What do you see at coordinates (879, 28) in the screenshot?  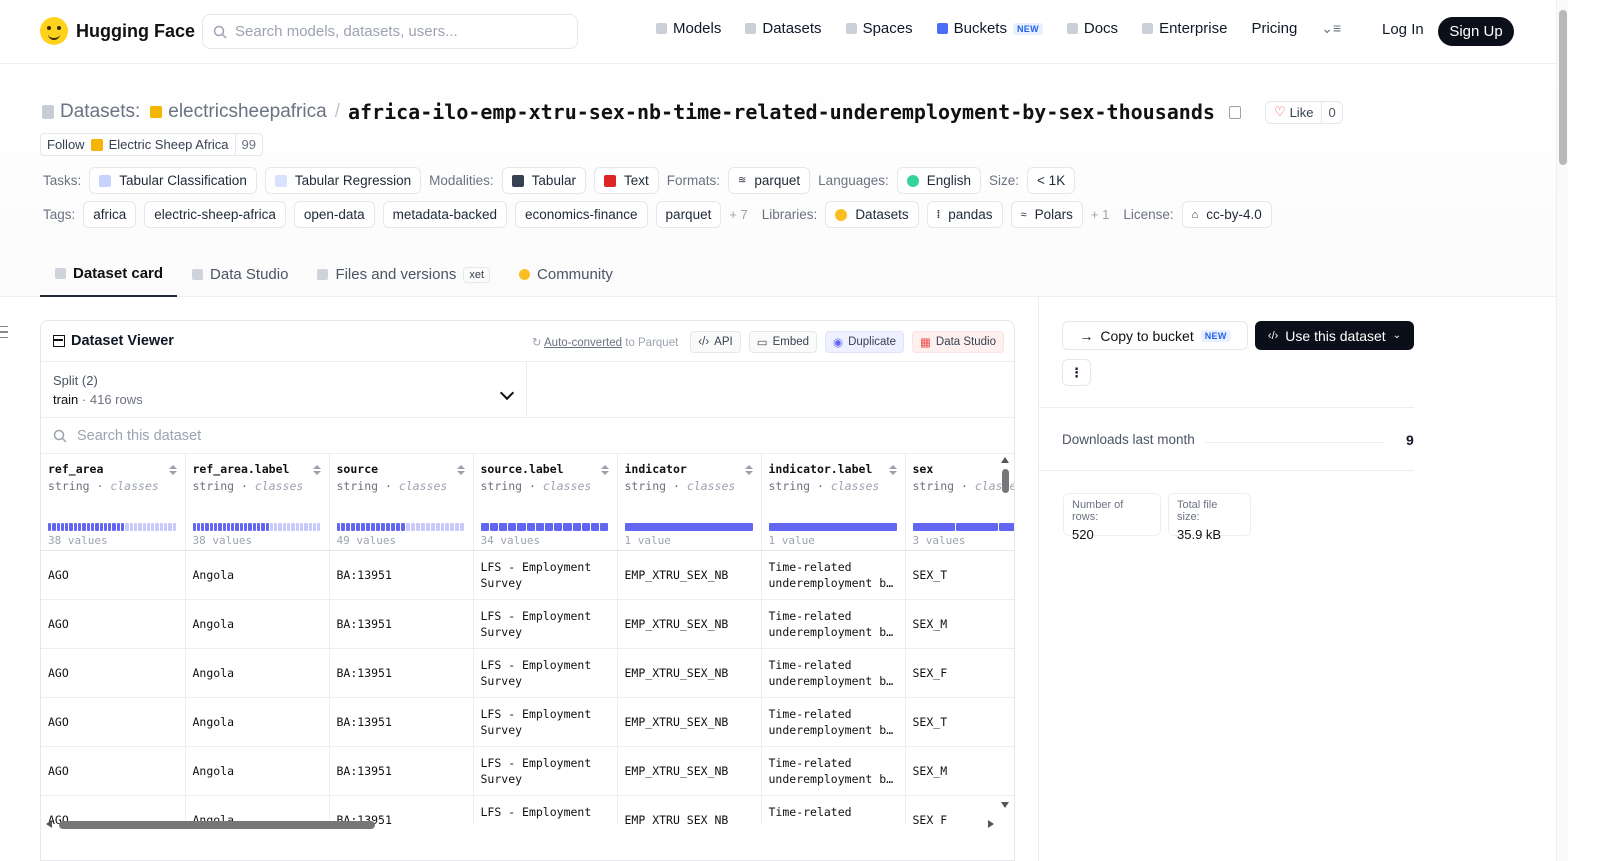 I see `nav-spaces: Spaces` at bounding box center [879, 28].